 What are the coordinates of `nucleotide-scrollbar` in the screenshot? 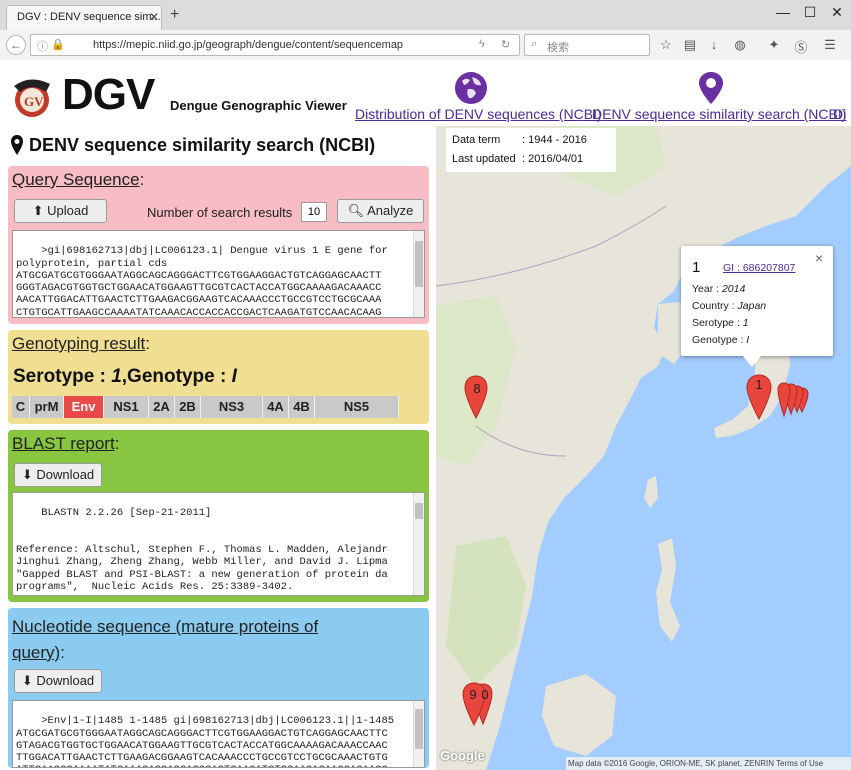 It's located at (418, 734).